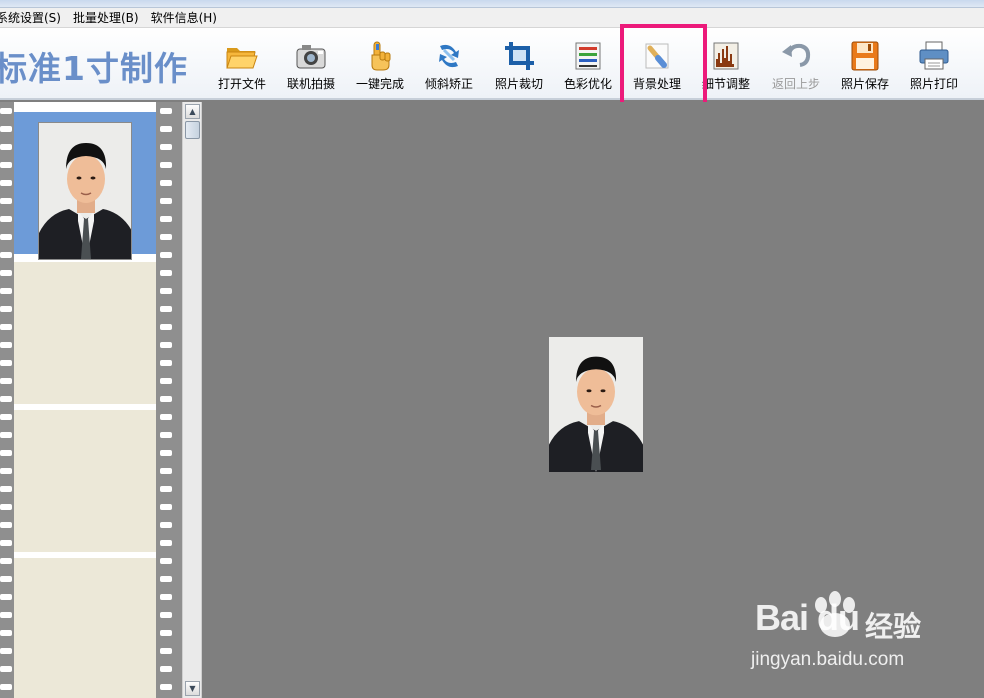  What do you see at coordinates (933, 84) in the screenshot?
I see `print-photo-label: 照片打印` at bounding box center [933, 84].